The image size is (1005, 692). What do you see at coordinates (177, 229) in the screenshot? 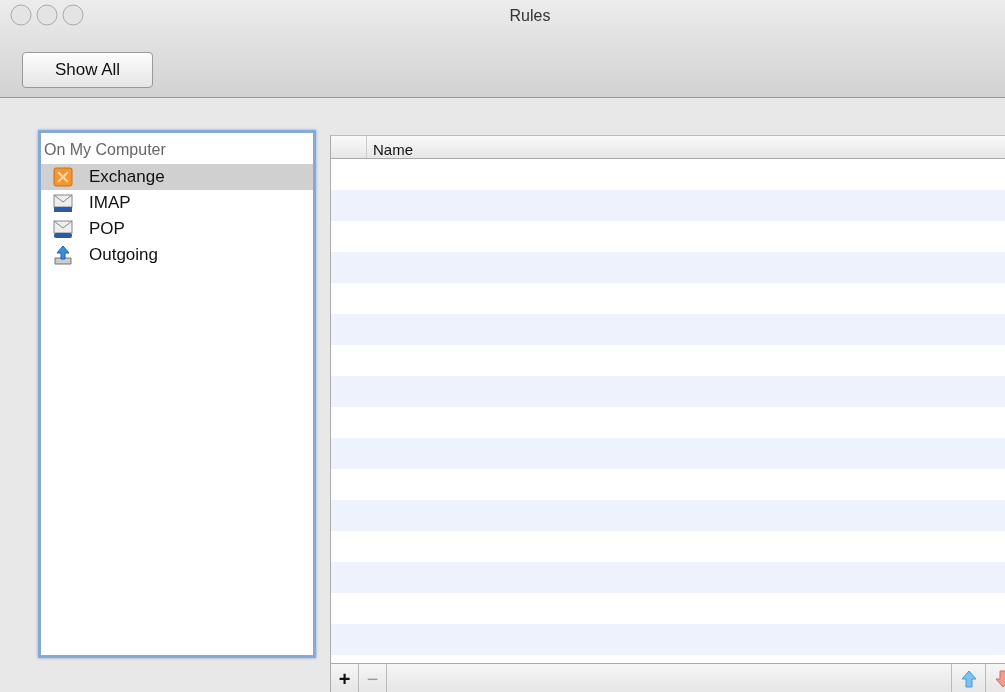
I see `account-item: POP` at bounding box center [177, 229].